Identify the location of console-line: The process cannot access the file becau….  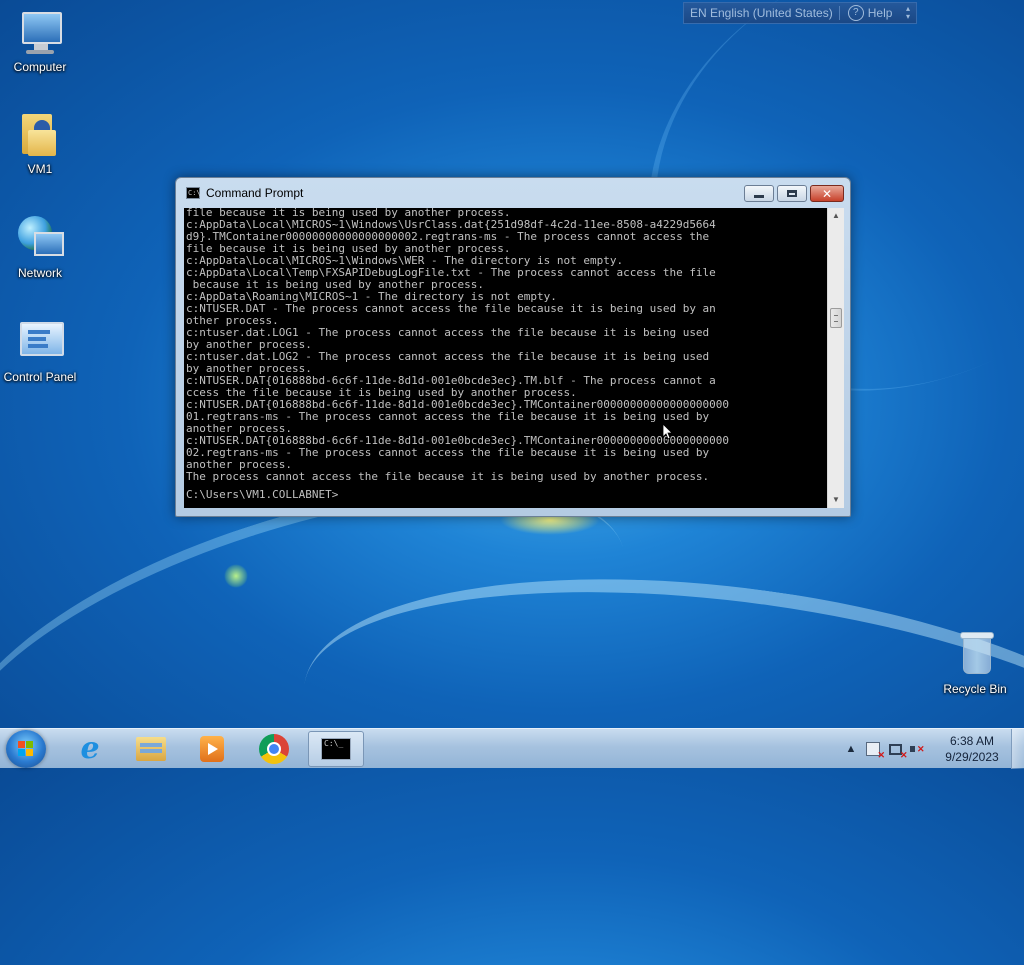
(448, 477).